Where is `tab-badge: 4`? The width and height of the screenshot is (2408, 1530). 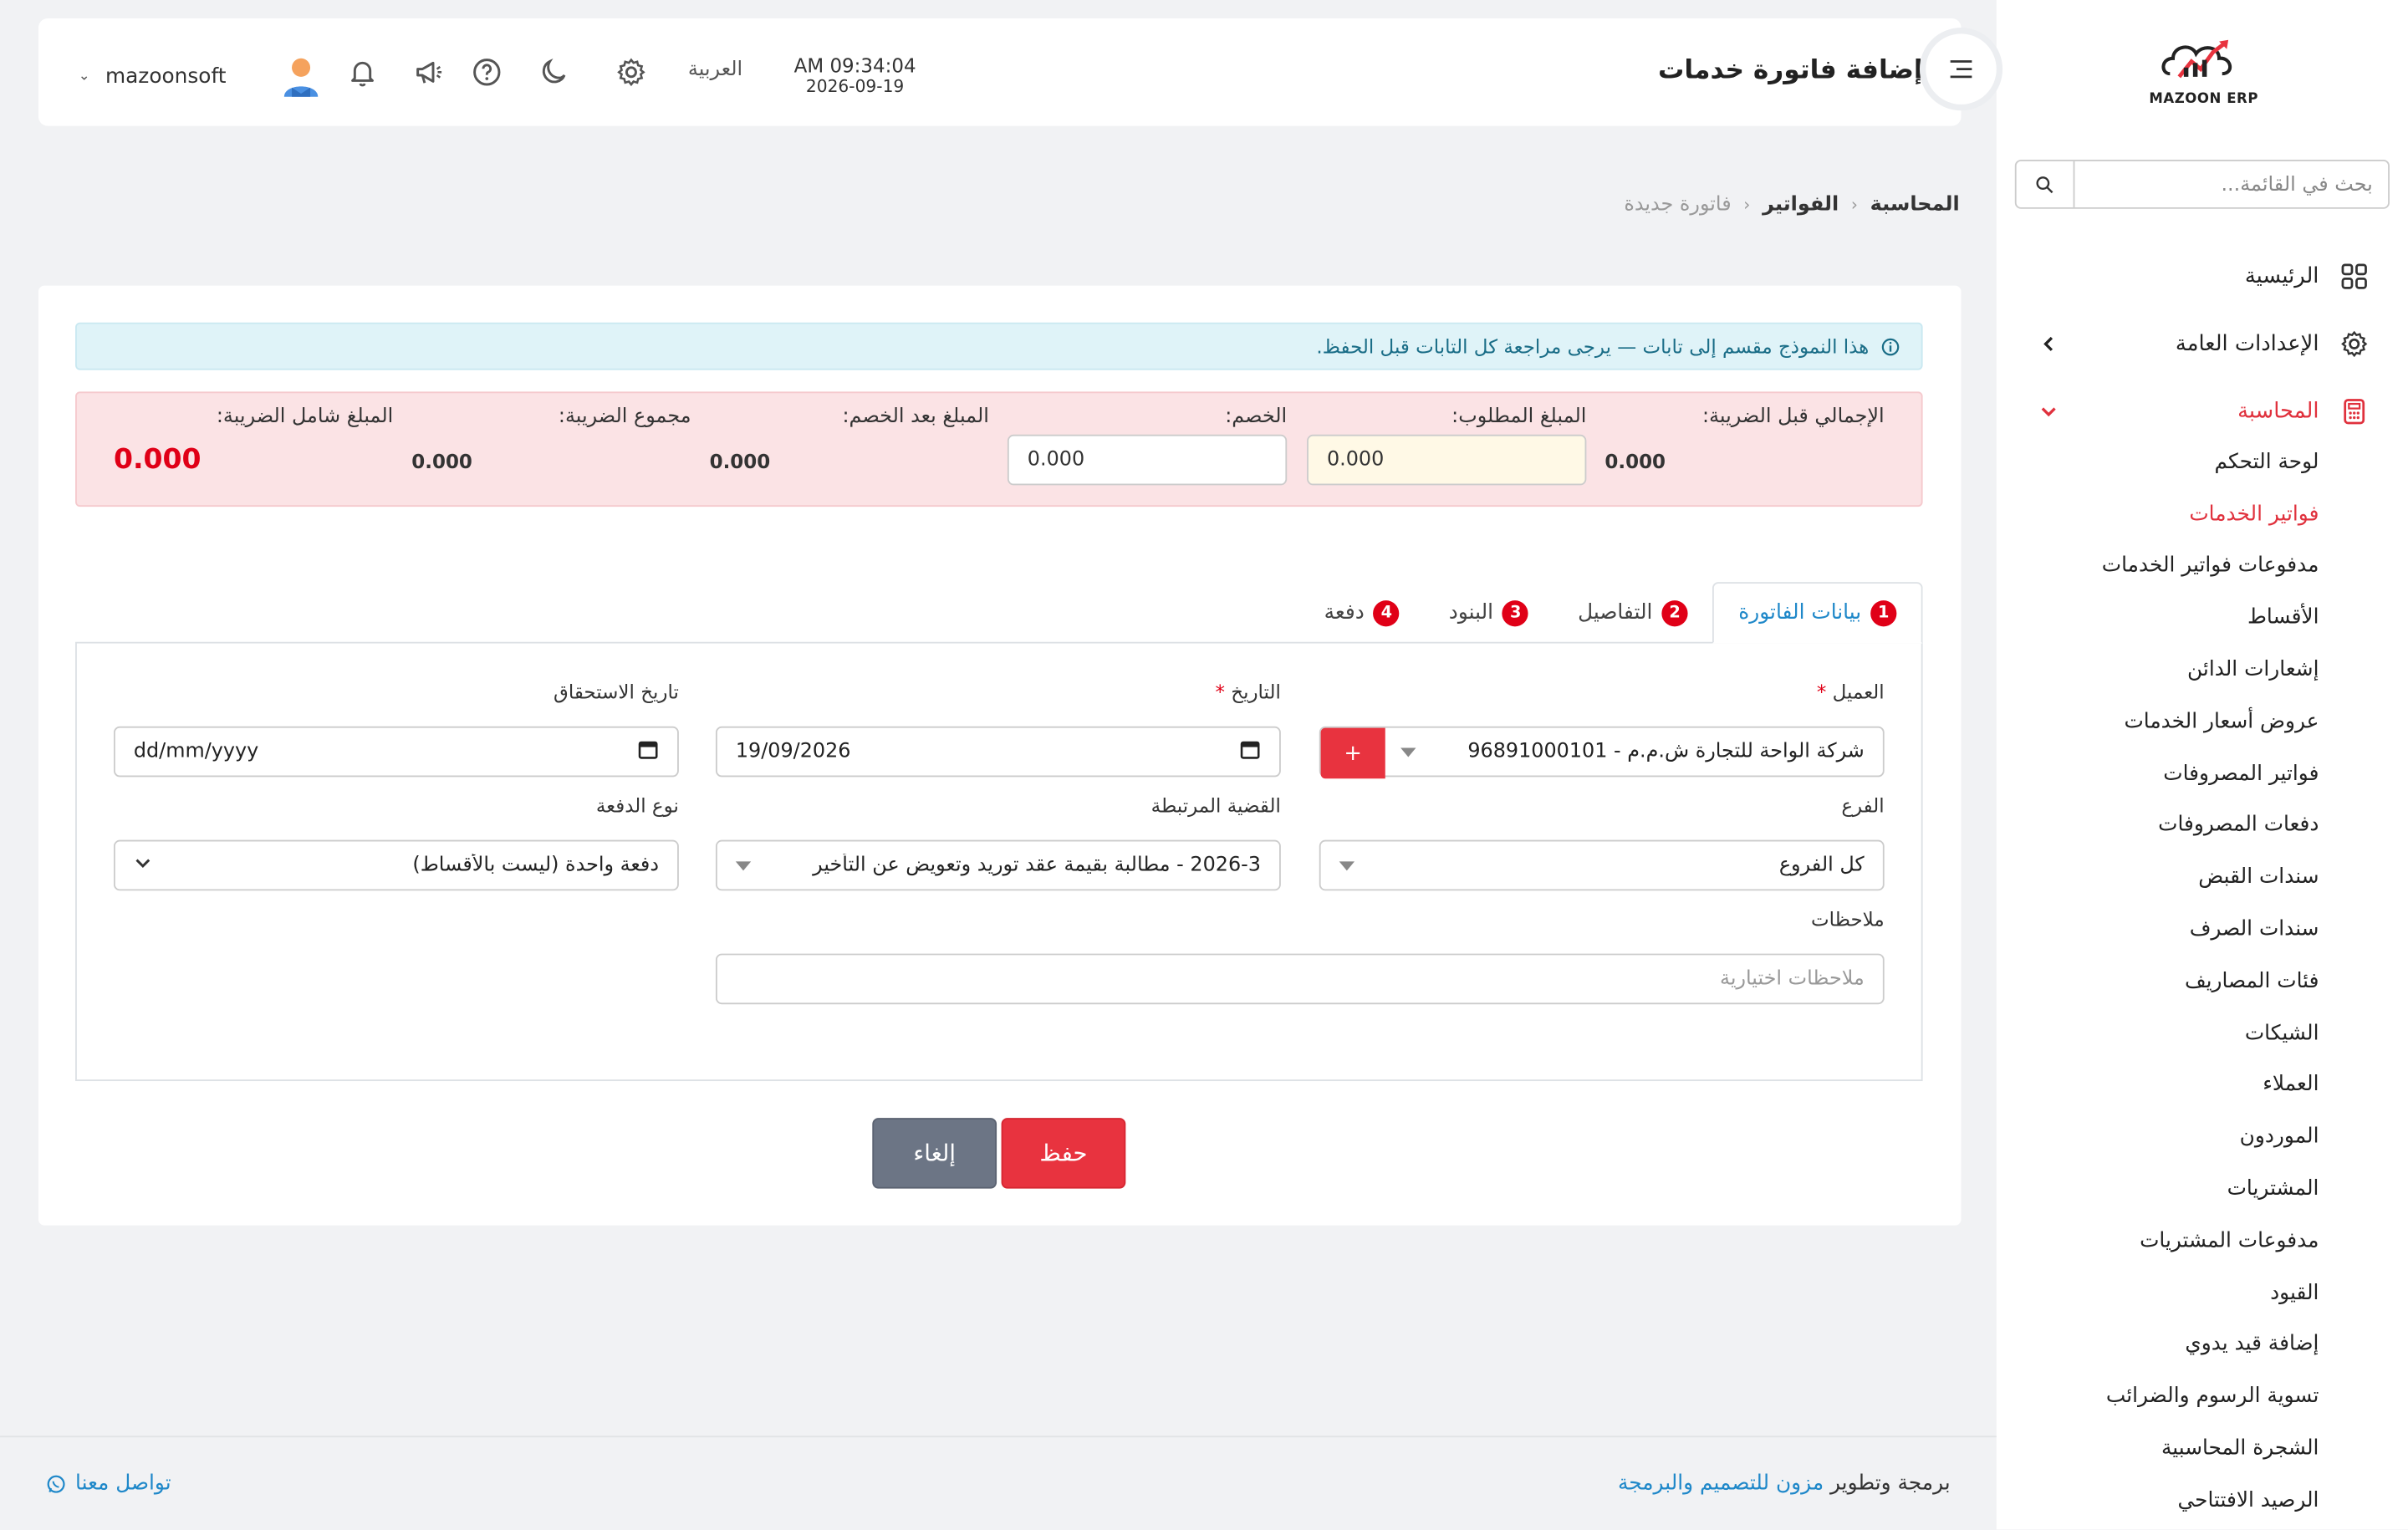 tab-badge: 4 is located at coordinates (1387, 612).